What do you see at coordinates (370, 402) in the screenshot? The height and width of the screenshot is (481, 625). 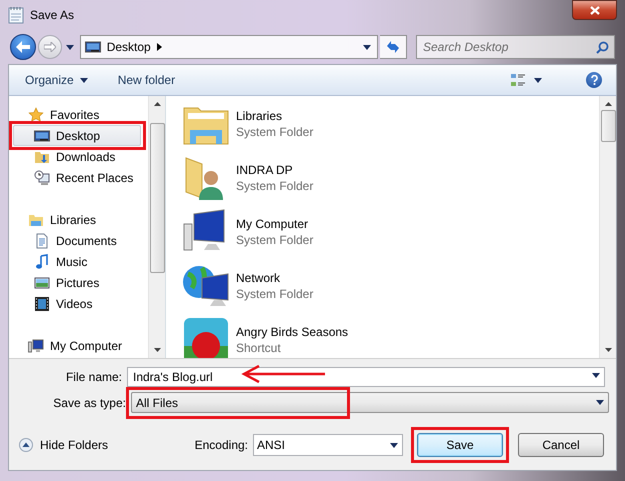 I see `save-as-type-dropdown: All Files` at bounding box center [370, 402].